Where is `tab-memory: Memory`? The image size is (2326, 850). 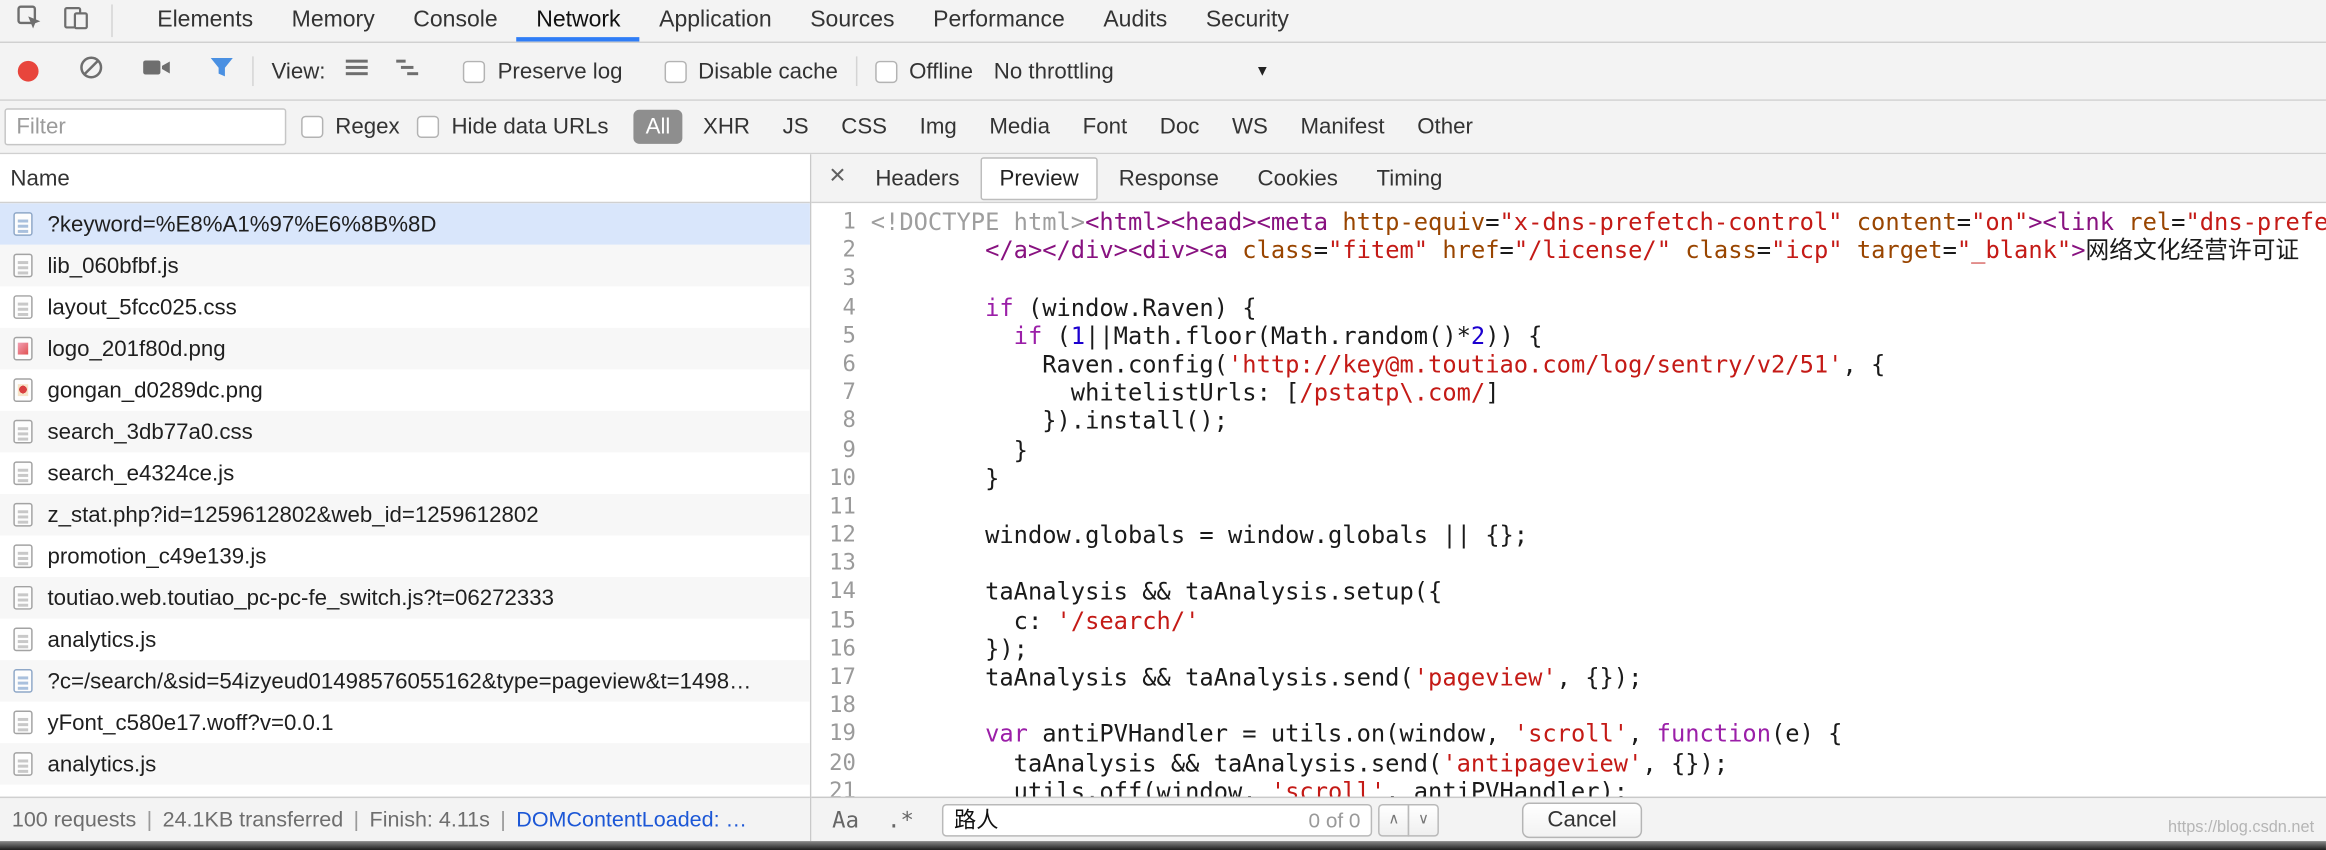 tab-memory: Memory is located at coordinates (333, 21).